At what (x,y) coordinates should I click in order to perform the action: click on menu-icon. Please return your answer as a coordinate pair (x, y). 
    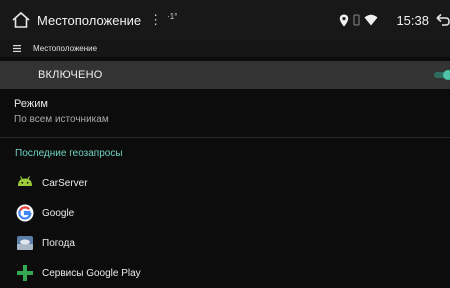
    Looking at the image, I should click on (17, 48).